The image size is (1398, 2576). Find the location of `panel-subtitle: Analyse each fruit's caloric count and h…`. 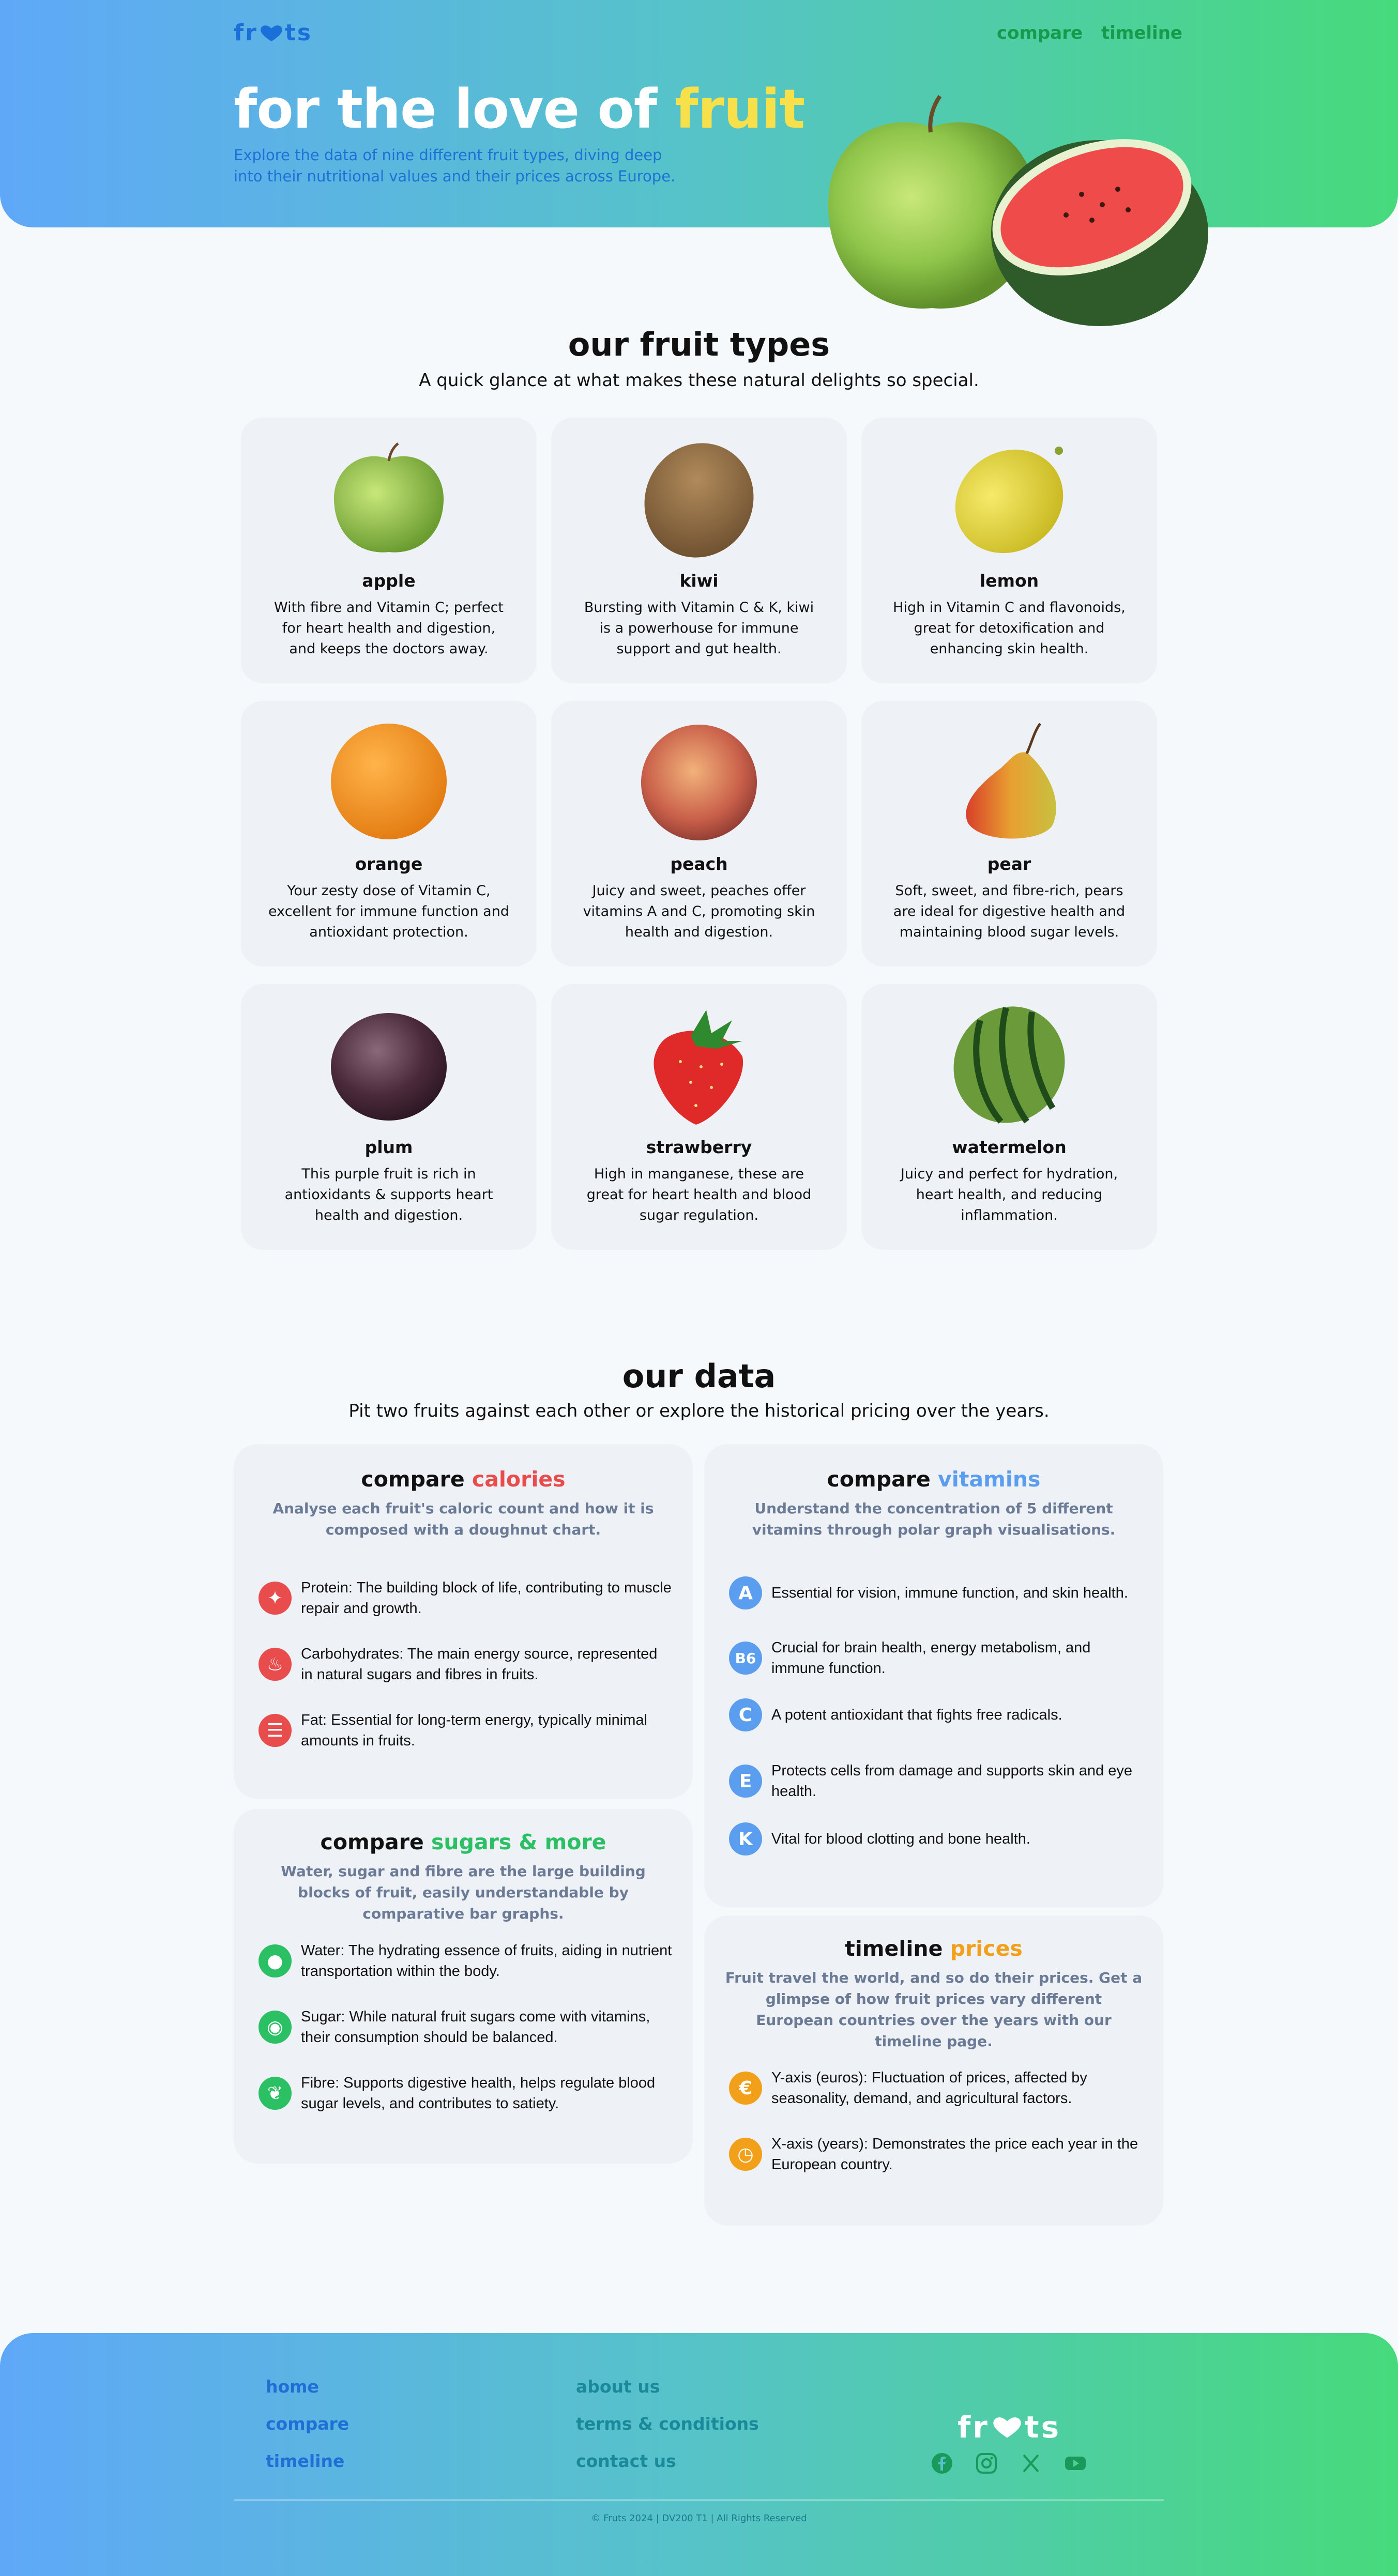

panel-subtitle: Analyse each fruit's caloric count and h… is located at coordinates (463, 1519).